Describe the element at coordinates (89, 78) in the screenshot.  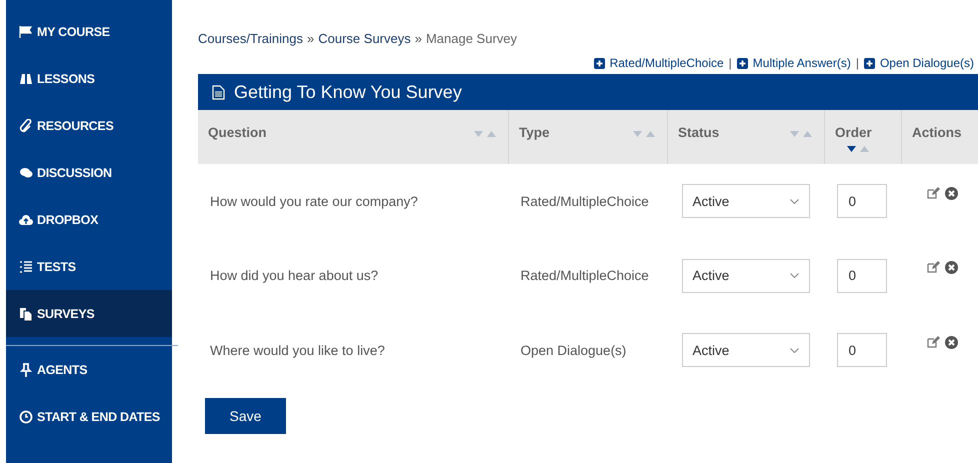
I see `sidebar-item: LESSONS` at that location.